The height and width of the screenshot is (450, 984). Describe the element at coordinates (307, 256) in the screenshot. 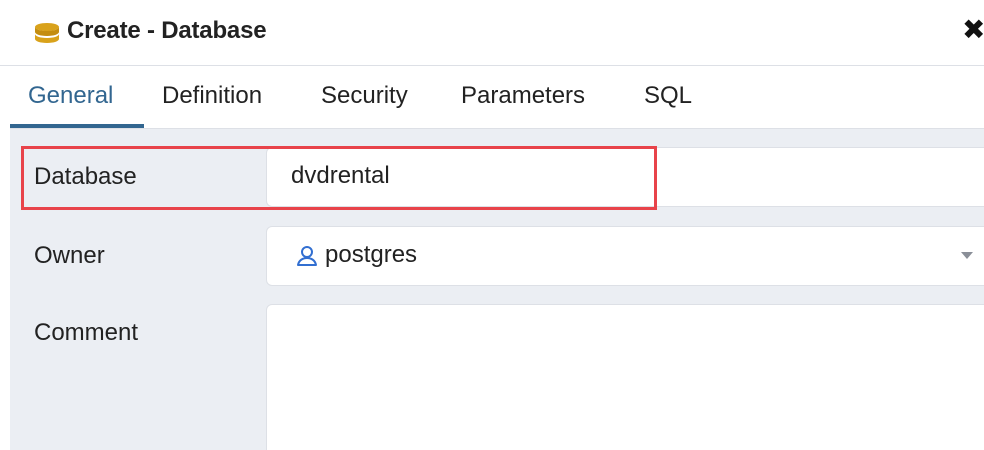

I see `user-icon` at that location.